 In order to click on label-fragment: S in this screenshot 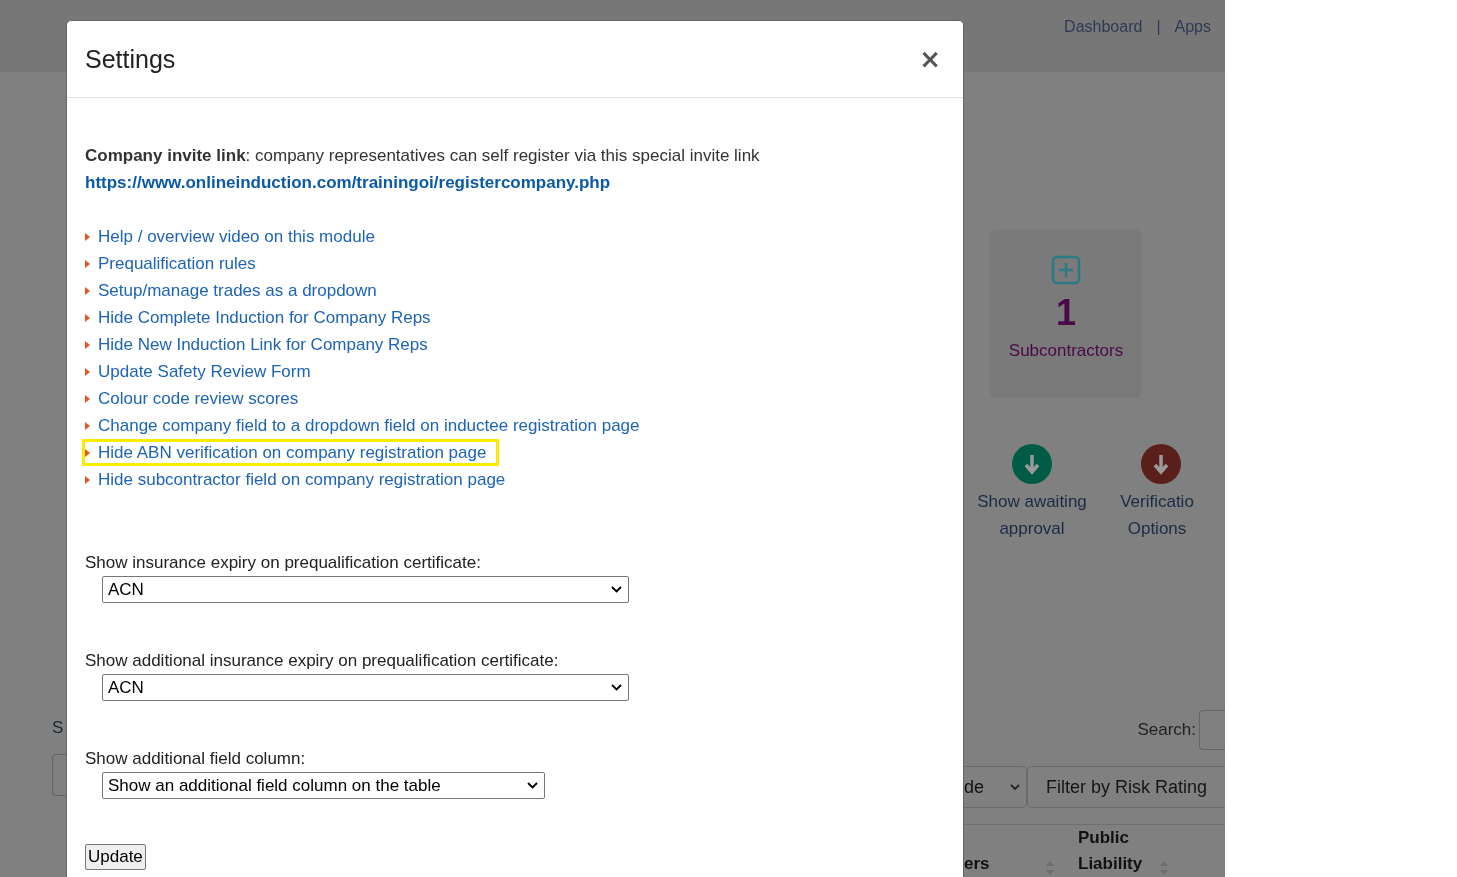, I will do `click(58, 728)`.